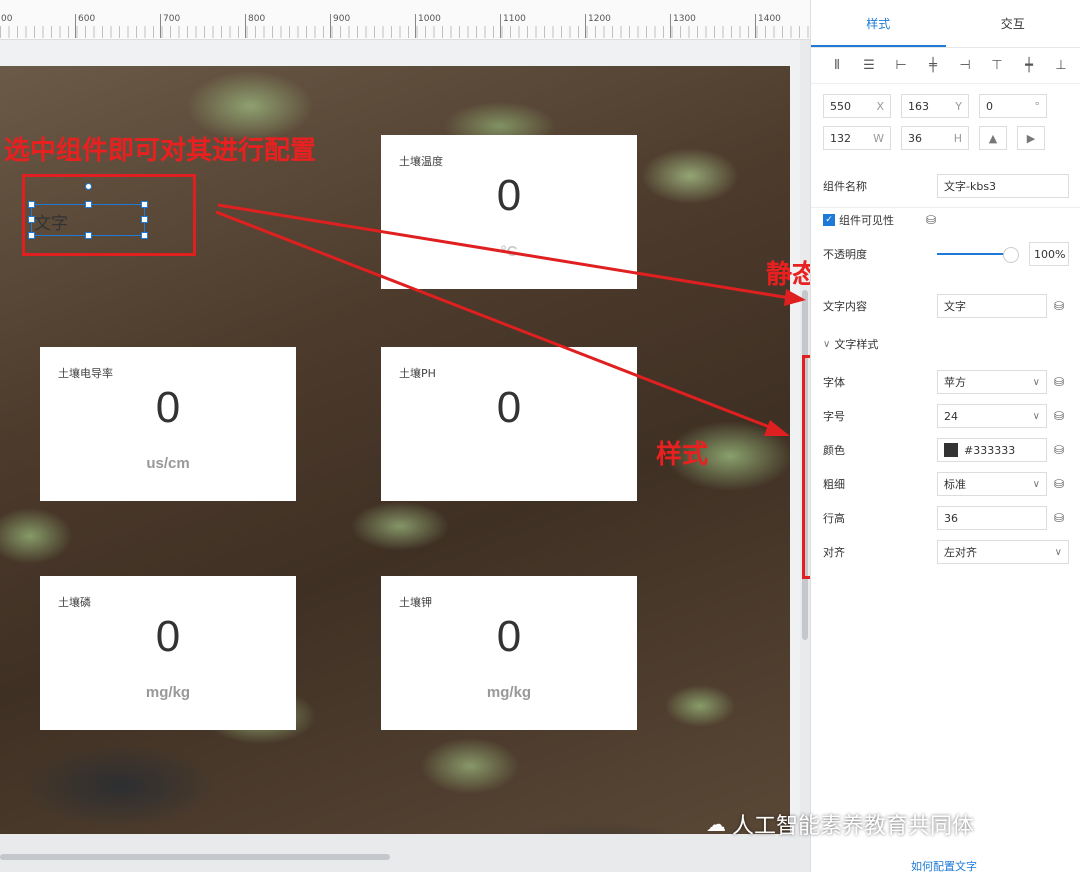  What do you see at coordinates (415, 602) in the screenshot?
I see `card-title: 土壤钾` at bounding box center [415, 602].